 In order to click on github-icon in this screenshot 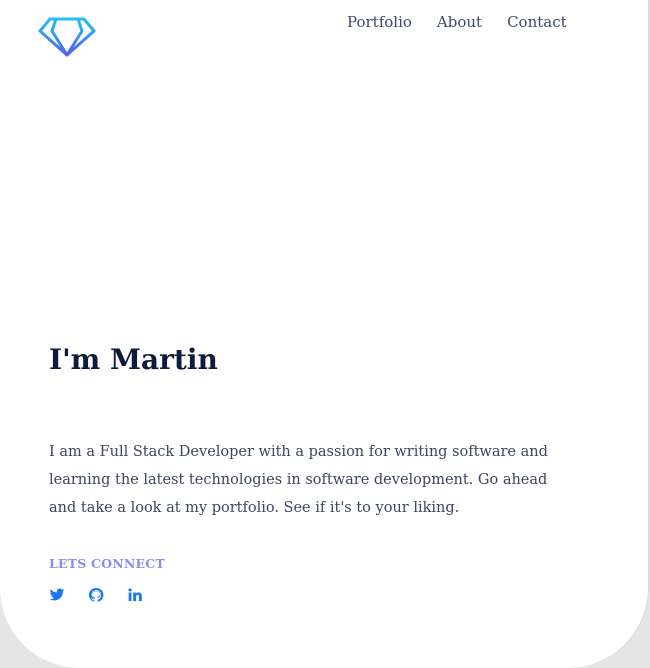, I will do `click(96, 594)`.